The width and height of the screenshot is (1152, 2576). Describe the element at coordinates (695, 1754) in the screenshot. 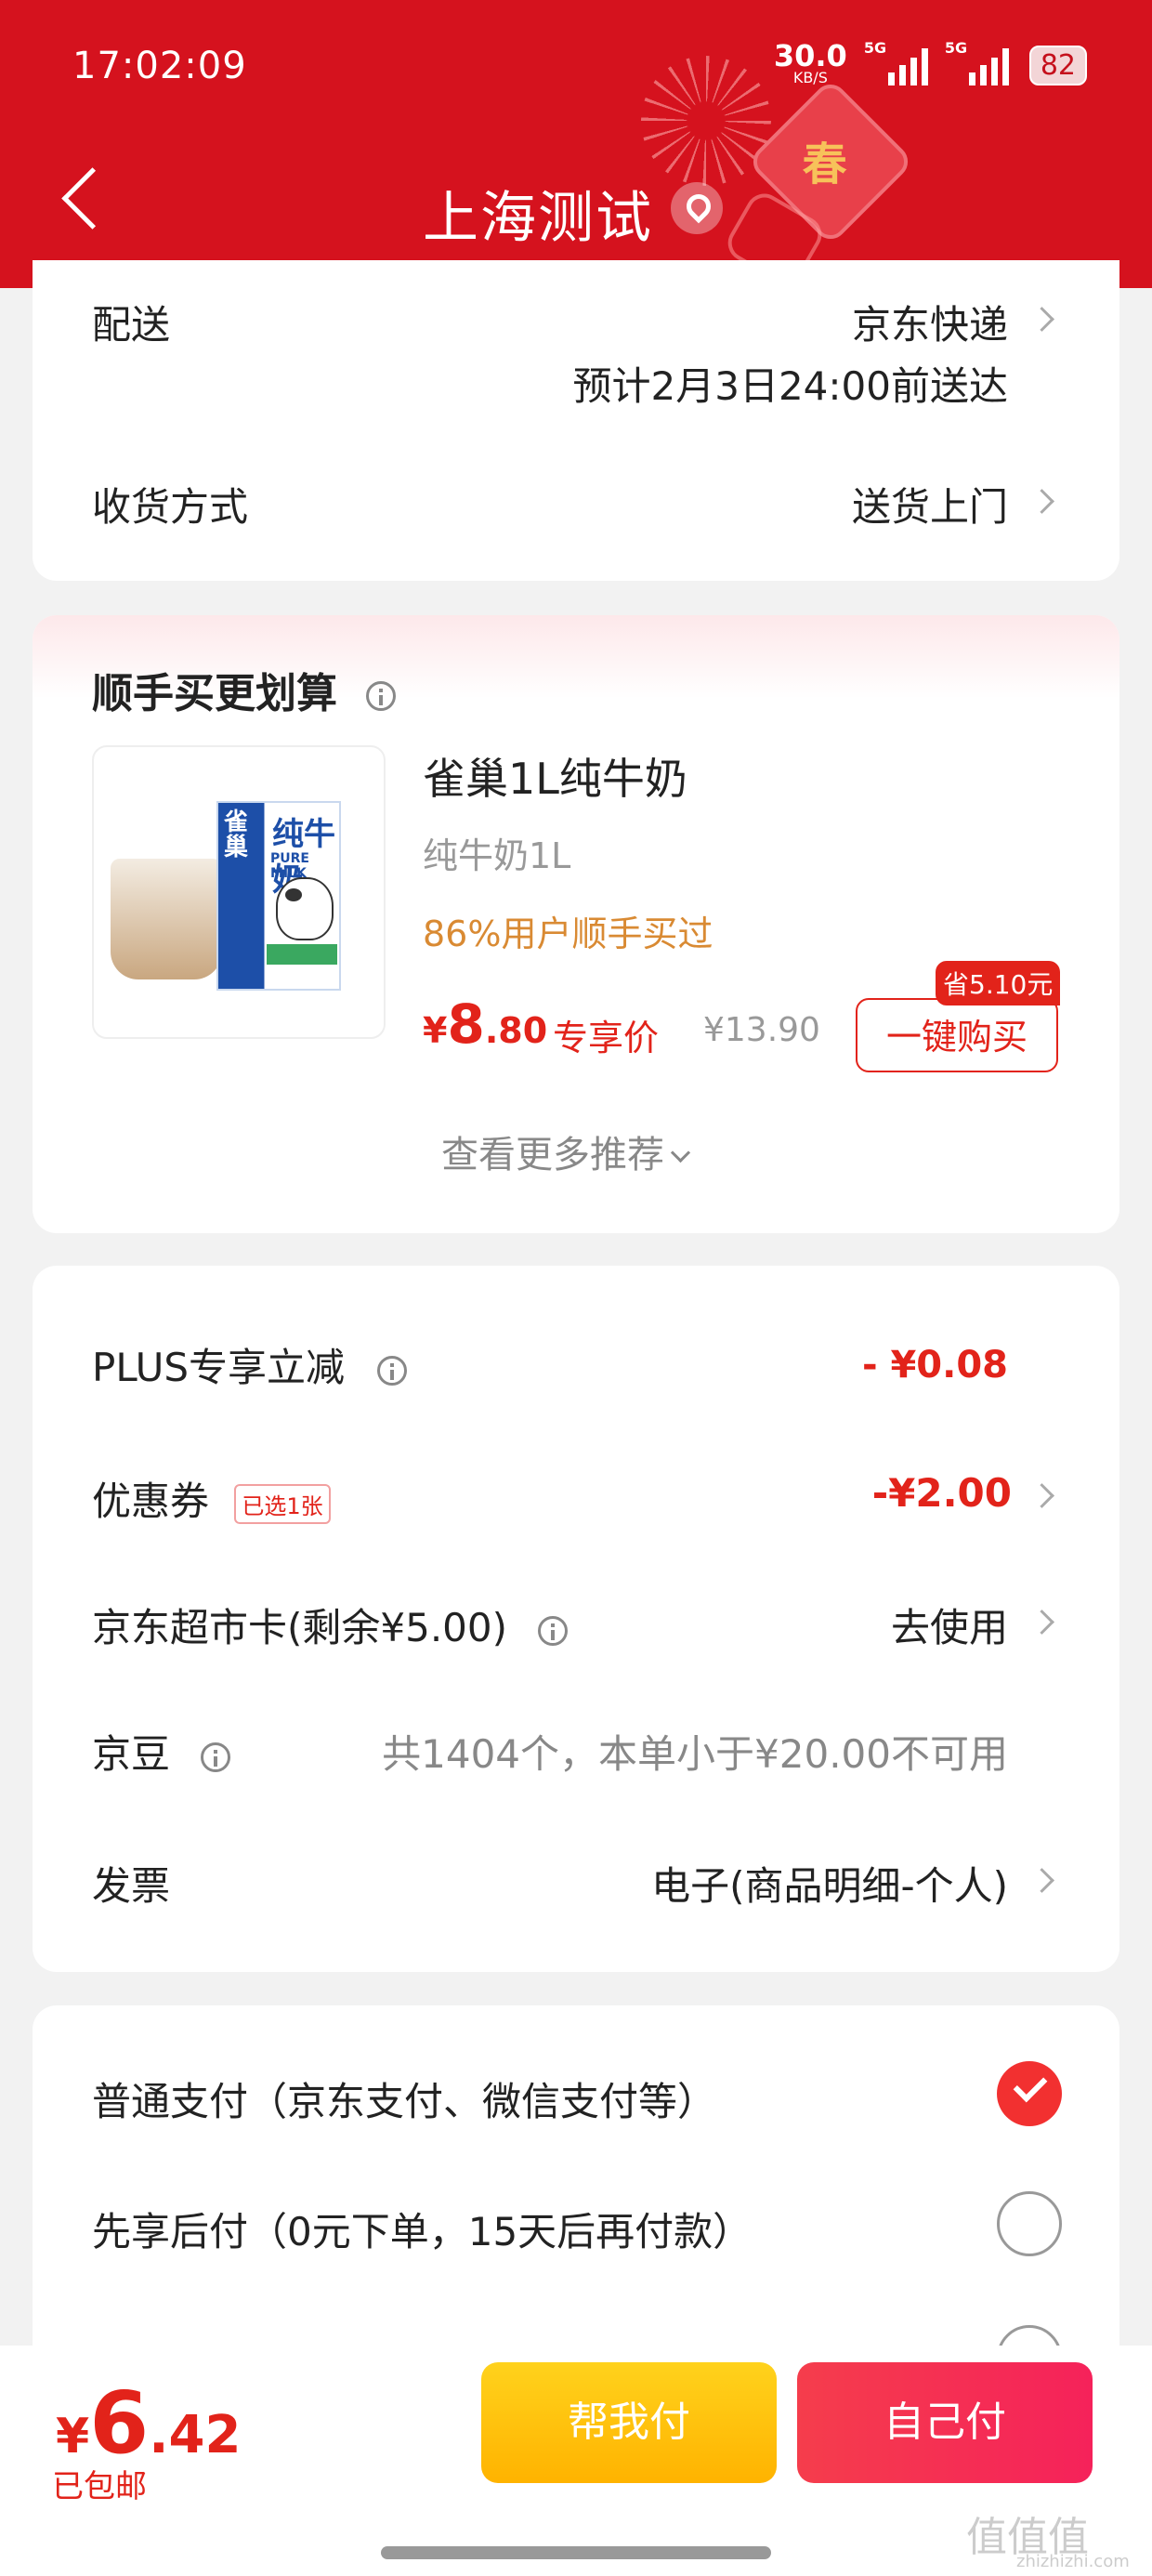

I see `jd-bean-value: 共1404个，本单小于¥20.00不可用` at that location.